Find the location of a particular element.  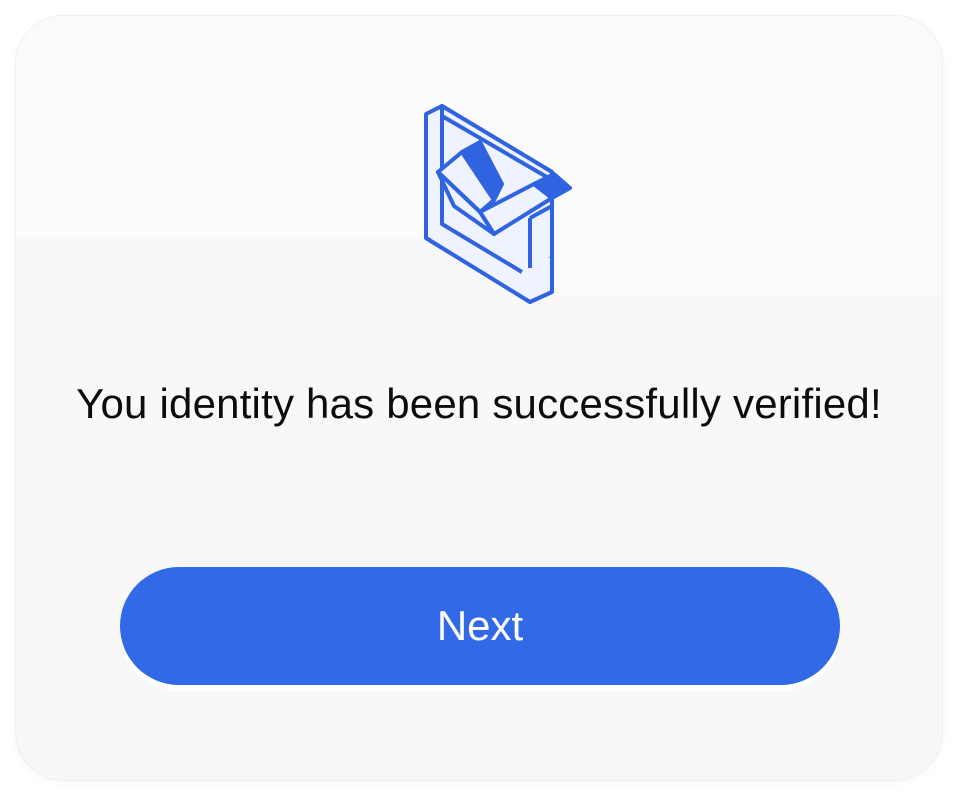

card-header-band-extension is located at coordinates (739, 256).